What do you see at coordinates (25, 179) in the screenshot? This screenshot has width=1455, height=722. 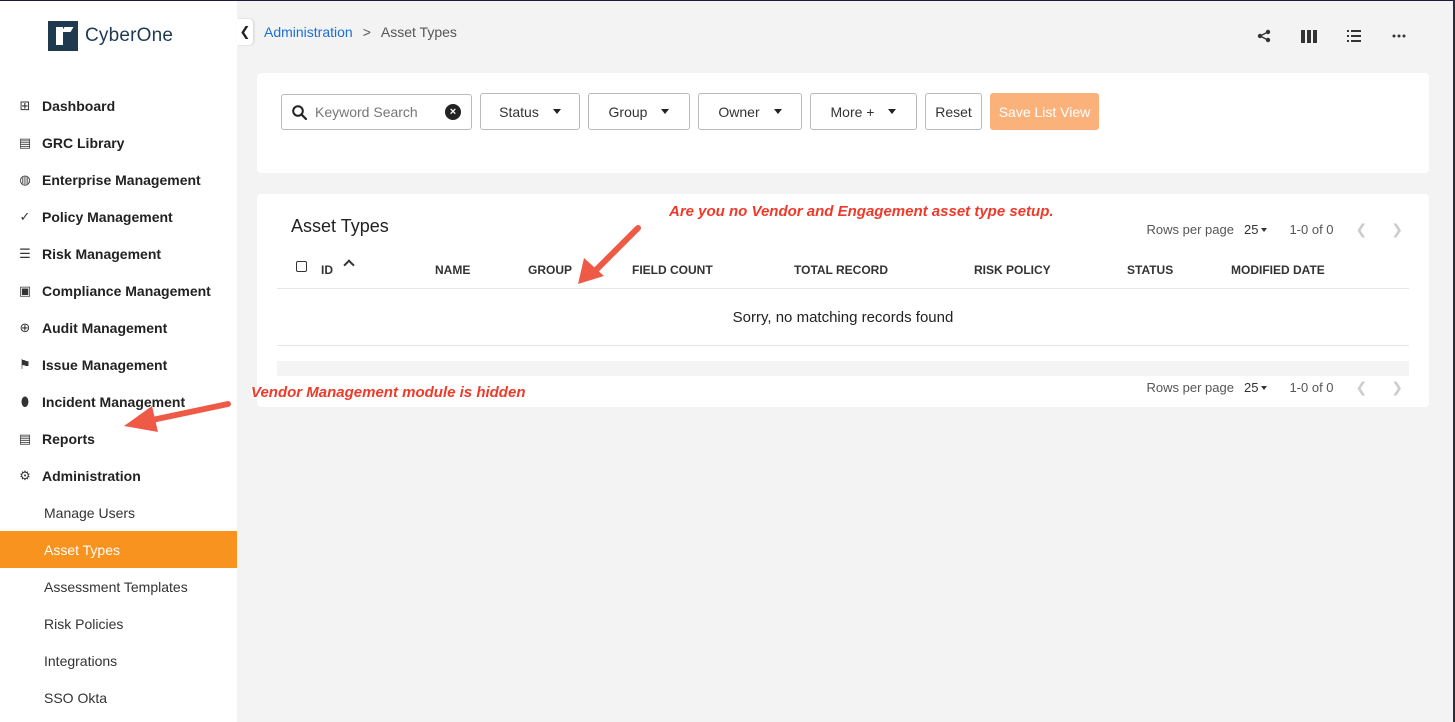 I see `globe-icon: ◍` at bounding box center [25, 179].